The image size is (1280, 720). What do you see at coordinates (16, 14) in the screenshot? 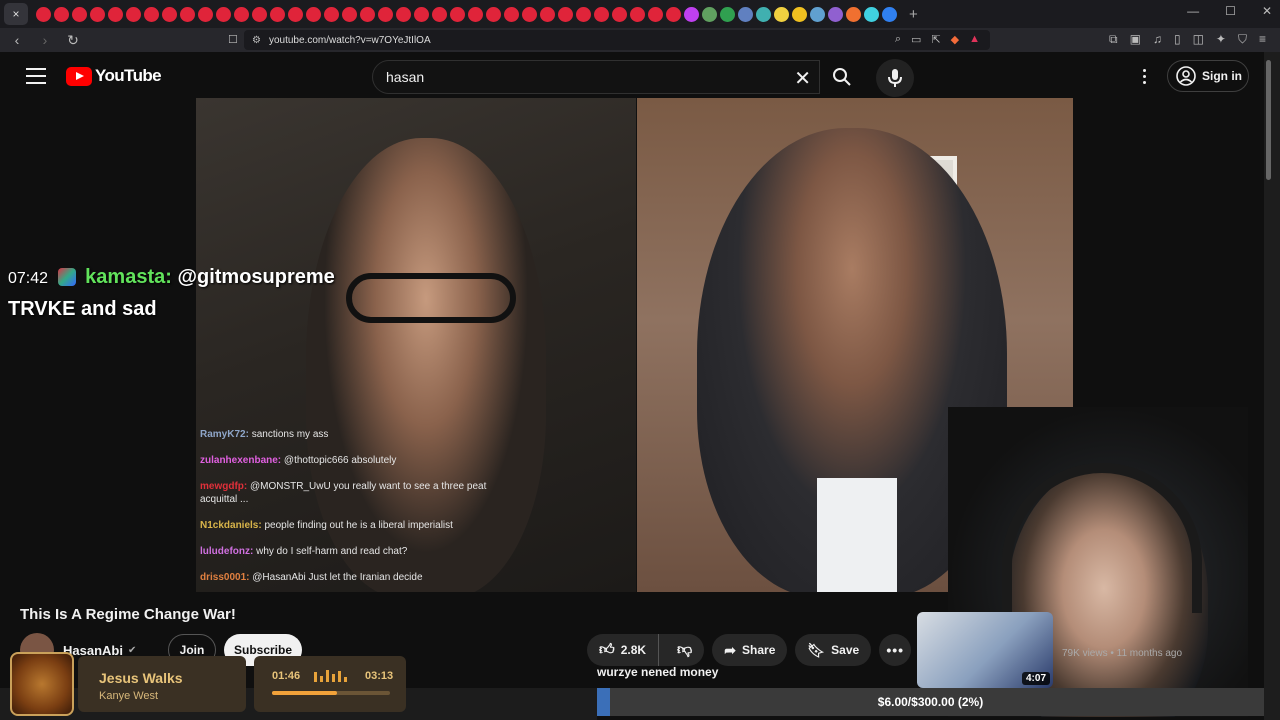
I see `tab-close-button: ×` at bounding box center [16, 14].